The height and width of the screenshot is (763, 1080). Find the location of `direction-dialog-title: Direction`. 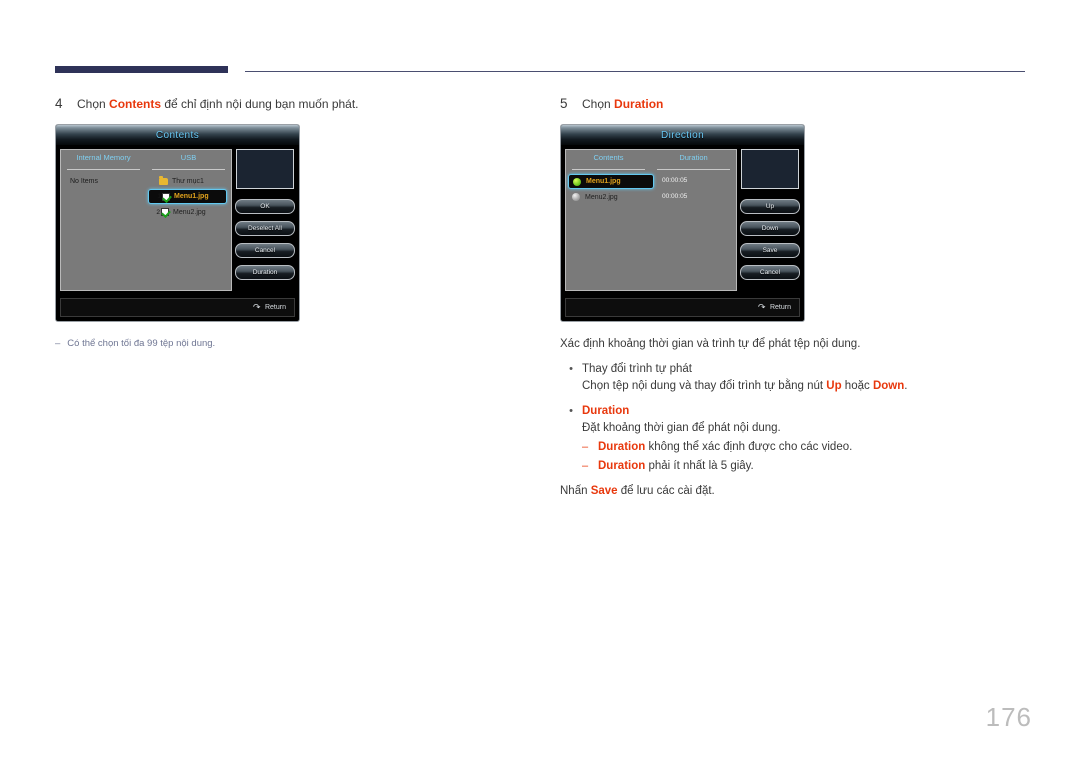

direction-dialog-title: Direction is located at coordinates (682, 135).